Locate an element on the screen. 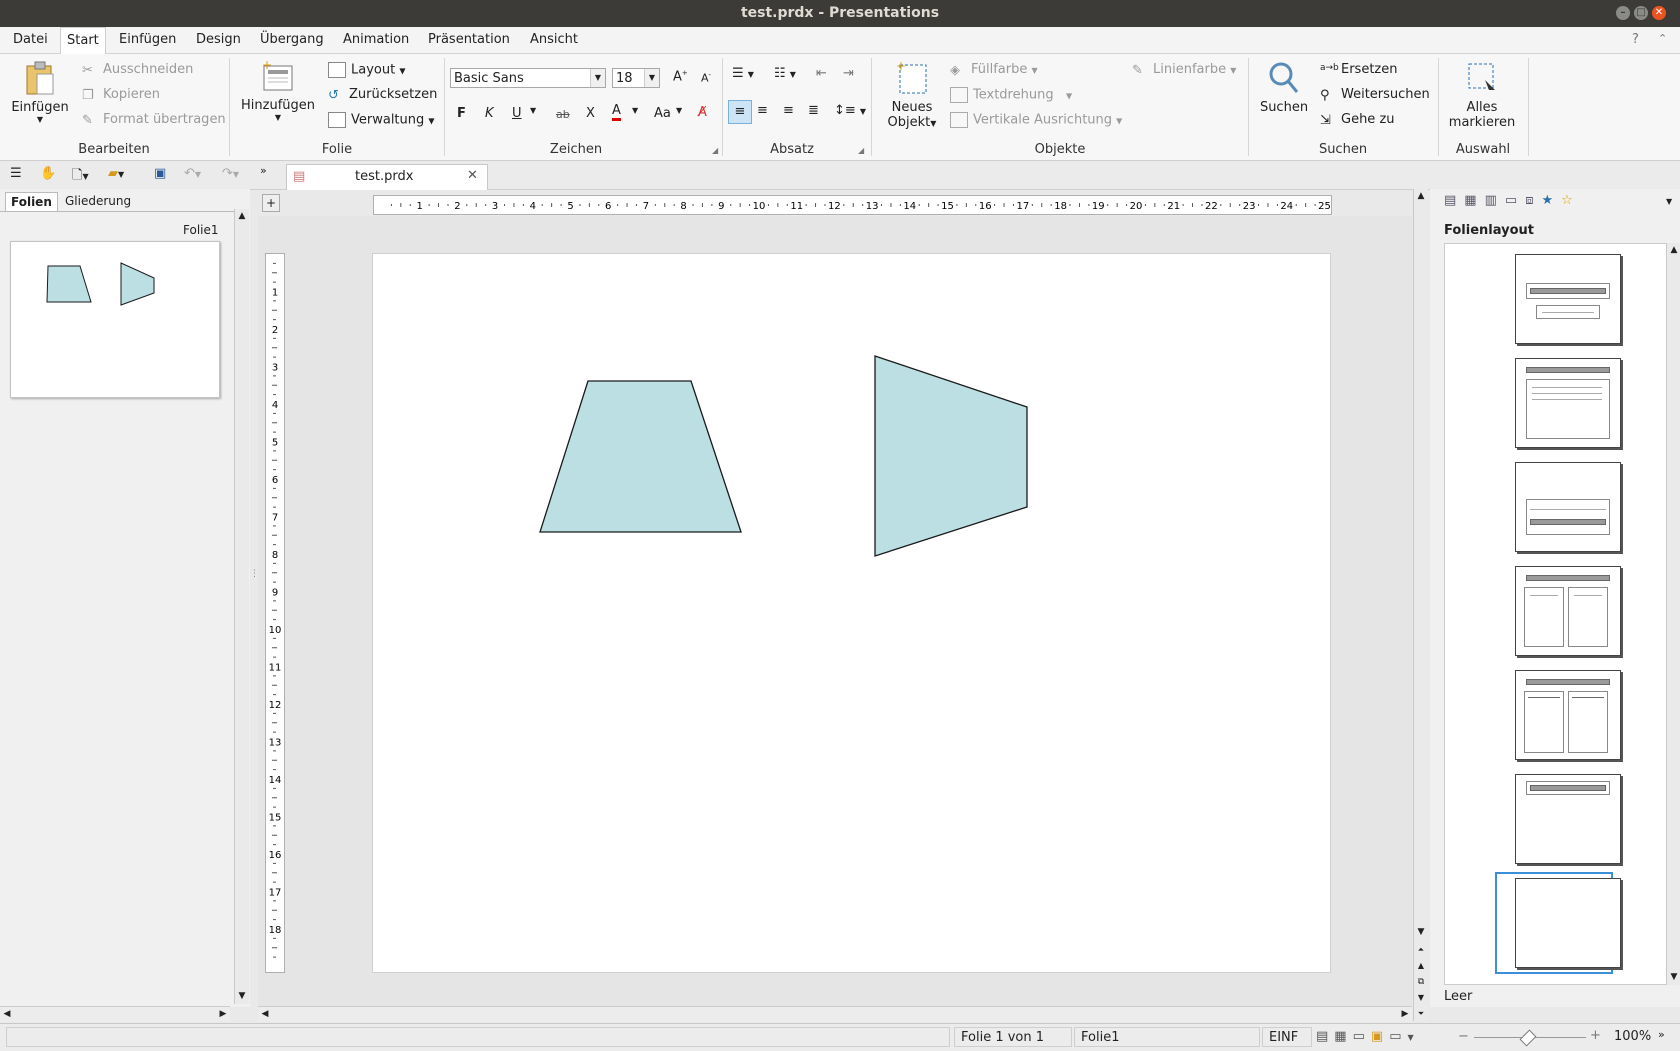 This screenshot has width=1680, height=1051. layout-title-slide is located at coordinates (1568, 299).